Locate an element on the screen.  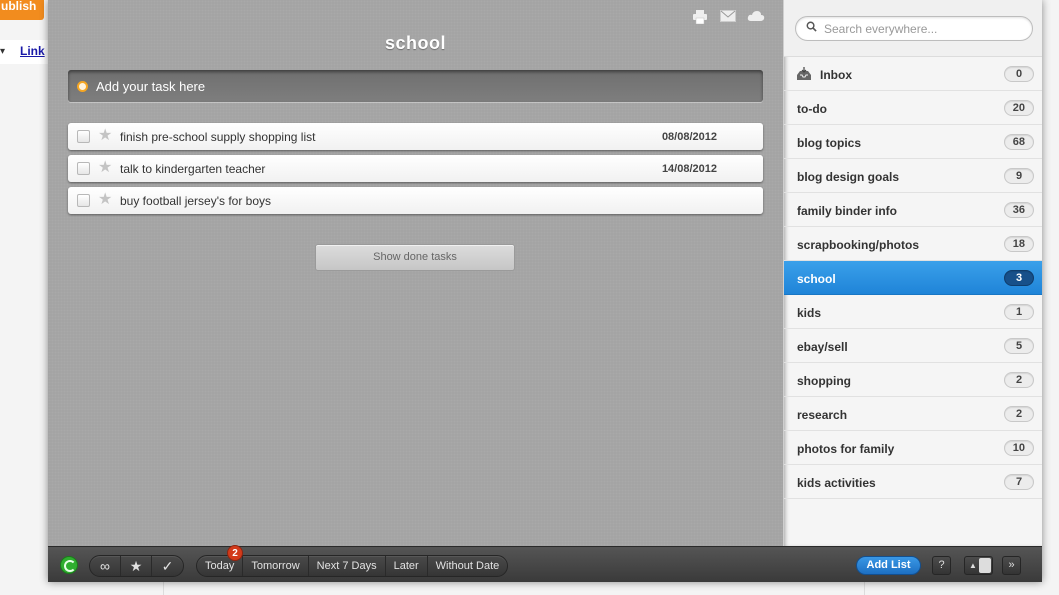
sidebar-item-scrapbooking-photos: scrapbooking/photos 18 is located at coordinates (913, 244).